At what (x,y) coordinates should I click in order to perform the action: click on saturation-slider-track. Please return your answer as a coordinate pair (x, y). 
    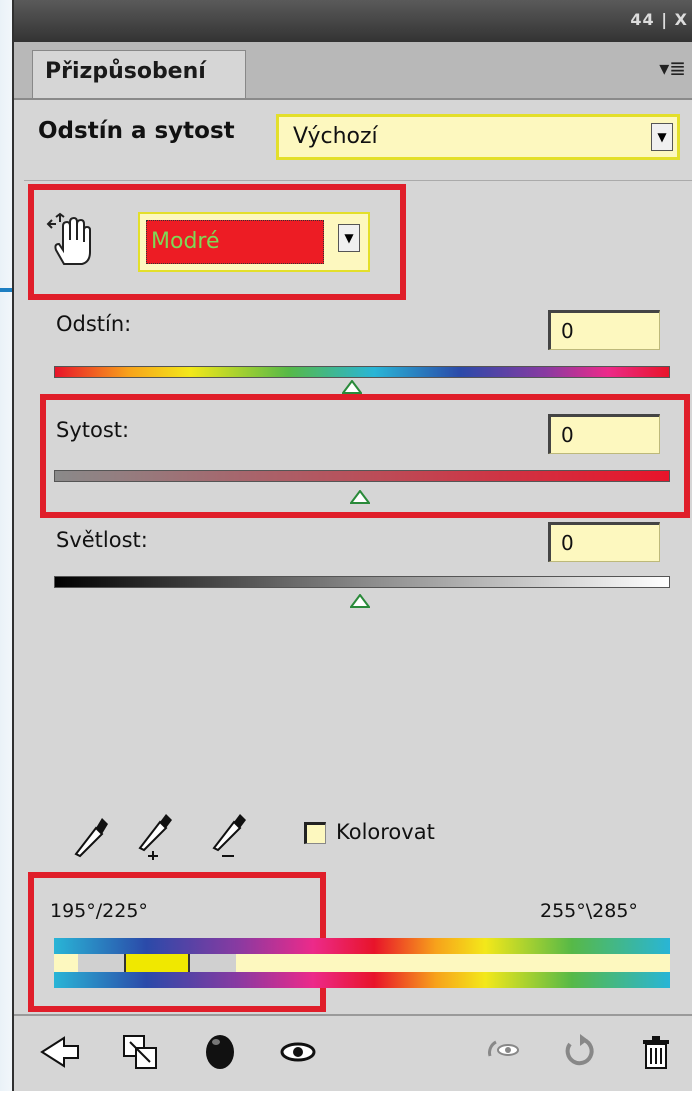
    Looking at the image, I should click on (362, 476).